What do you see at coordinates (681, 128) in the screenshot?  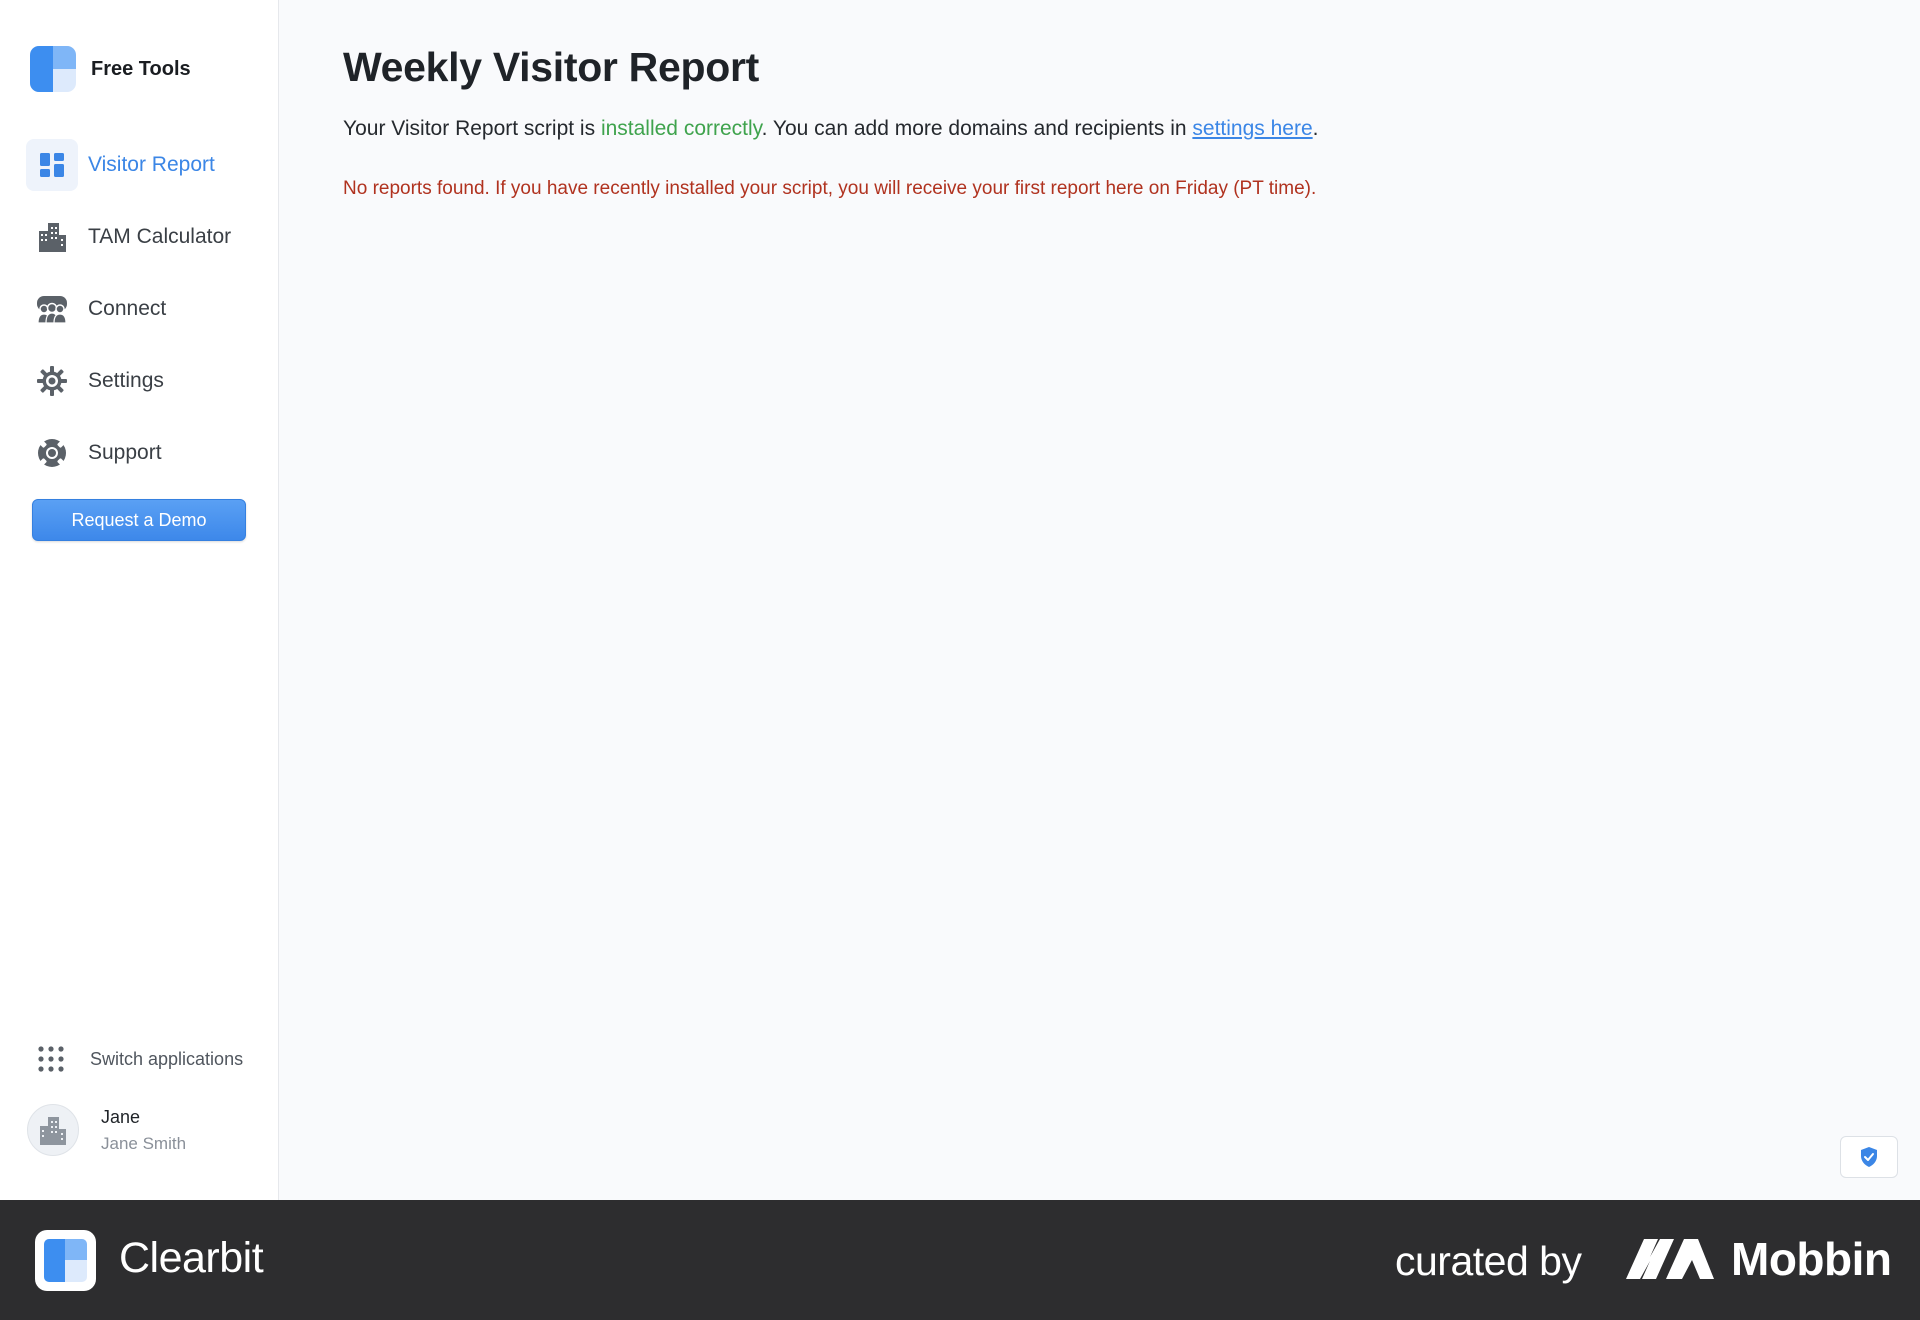 I see `status-installed-correctly: installed correctly` at bounding box center [681, 128].